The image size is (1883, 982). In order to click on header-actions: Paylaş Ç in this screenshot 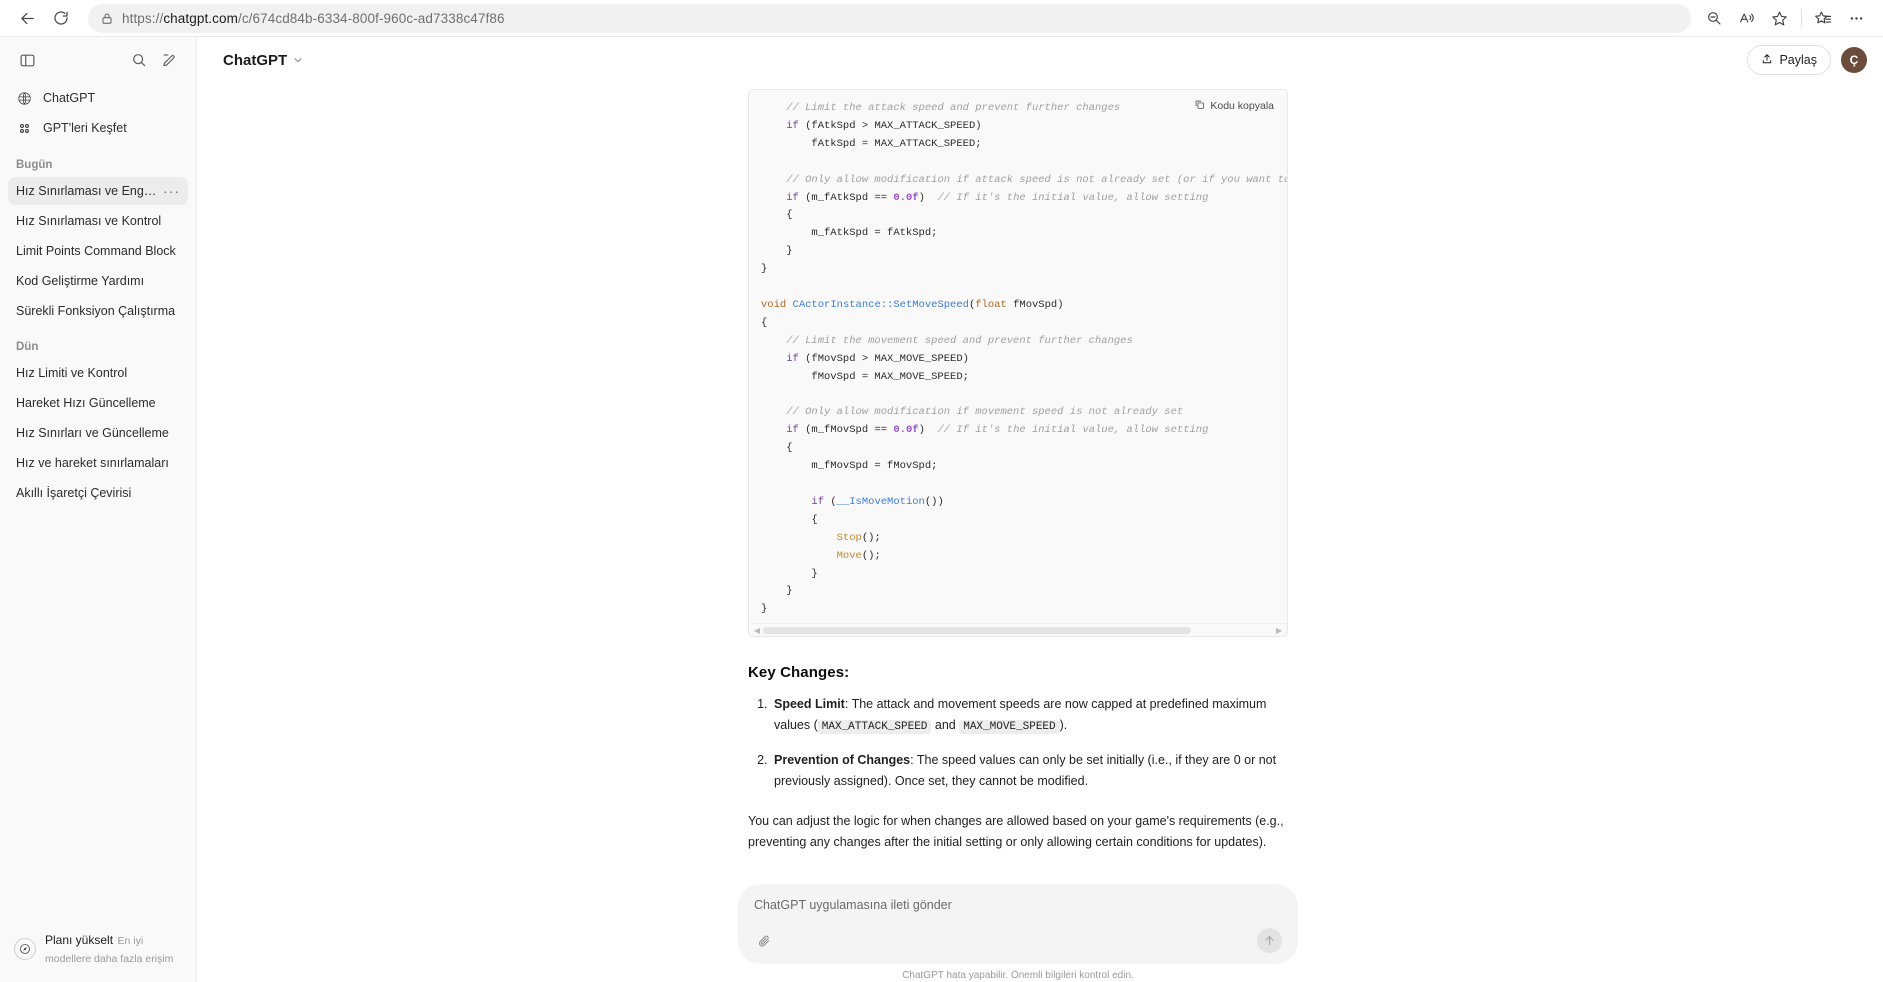, I will do `click(1807, 60)`.